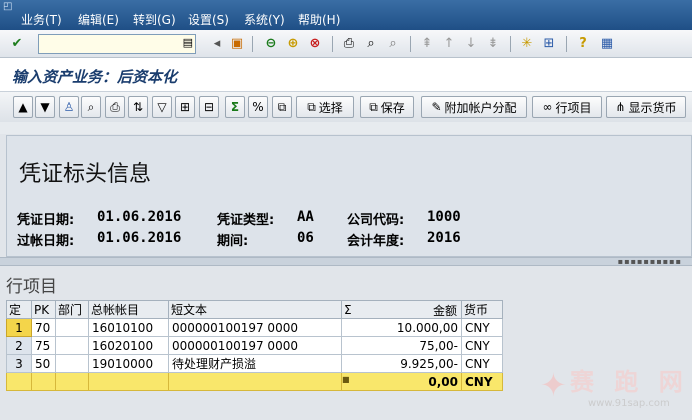 The height and width of the screenshot is (420, 692). What do you see at coordinates (271, 44) in the screenshot?
I see `back-icon: ⊖` at bounding box center [271, 44].